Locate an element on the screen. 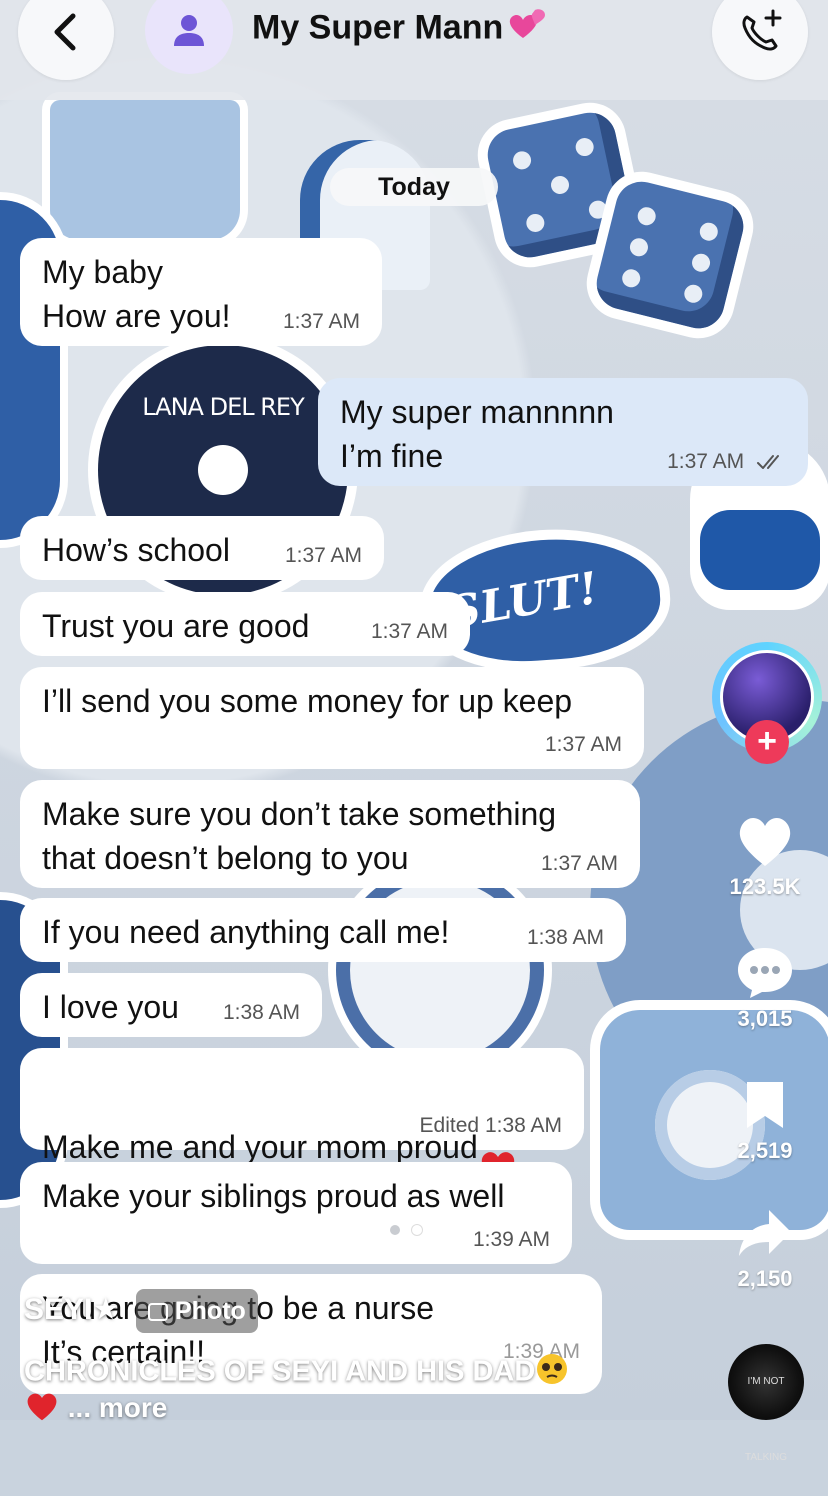  heart-icon is located at coordinates (765, 841).